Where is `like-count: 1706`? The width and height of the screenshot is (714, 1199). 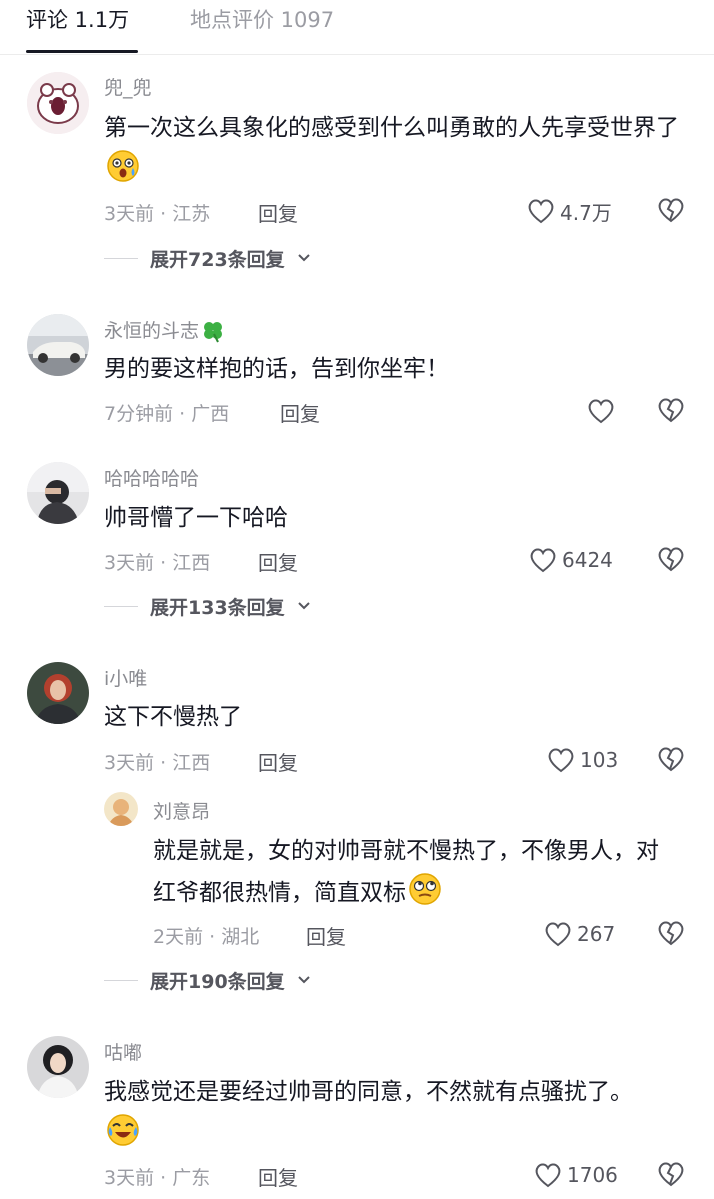
like-count: 1706 is located at coordinates (592, 1175).